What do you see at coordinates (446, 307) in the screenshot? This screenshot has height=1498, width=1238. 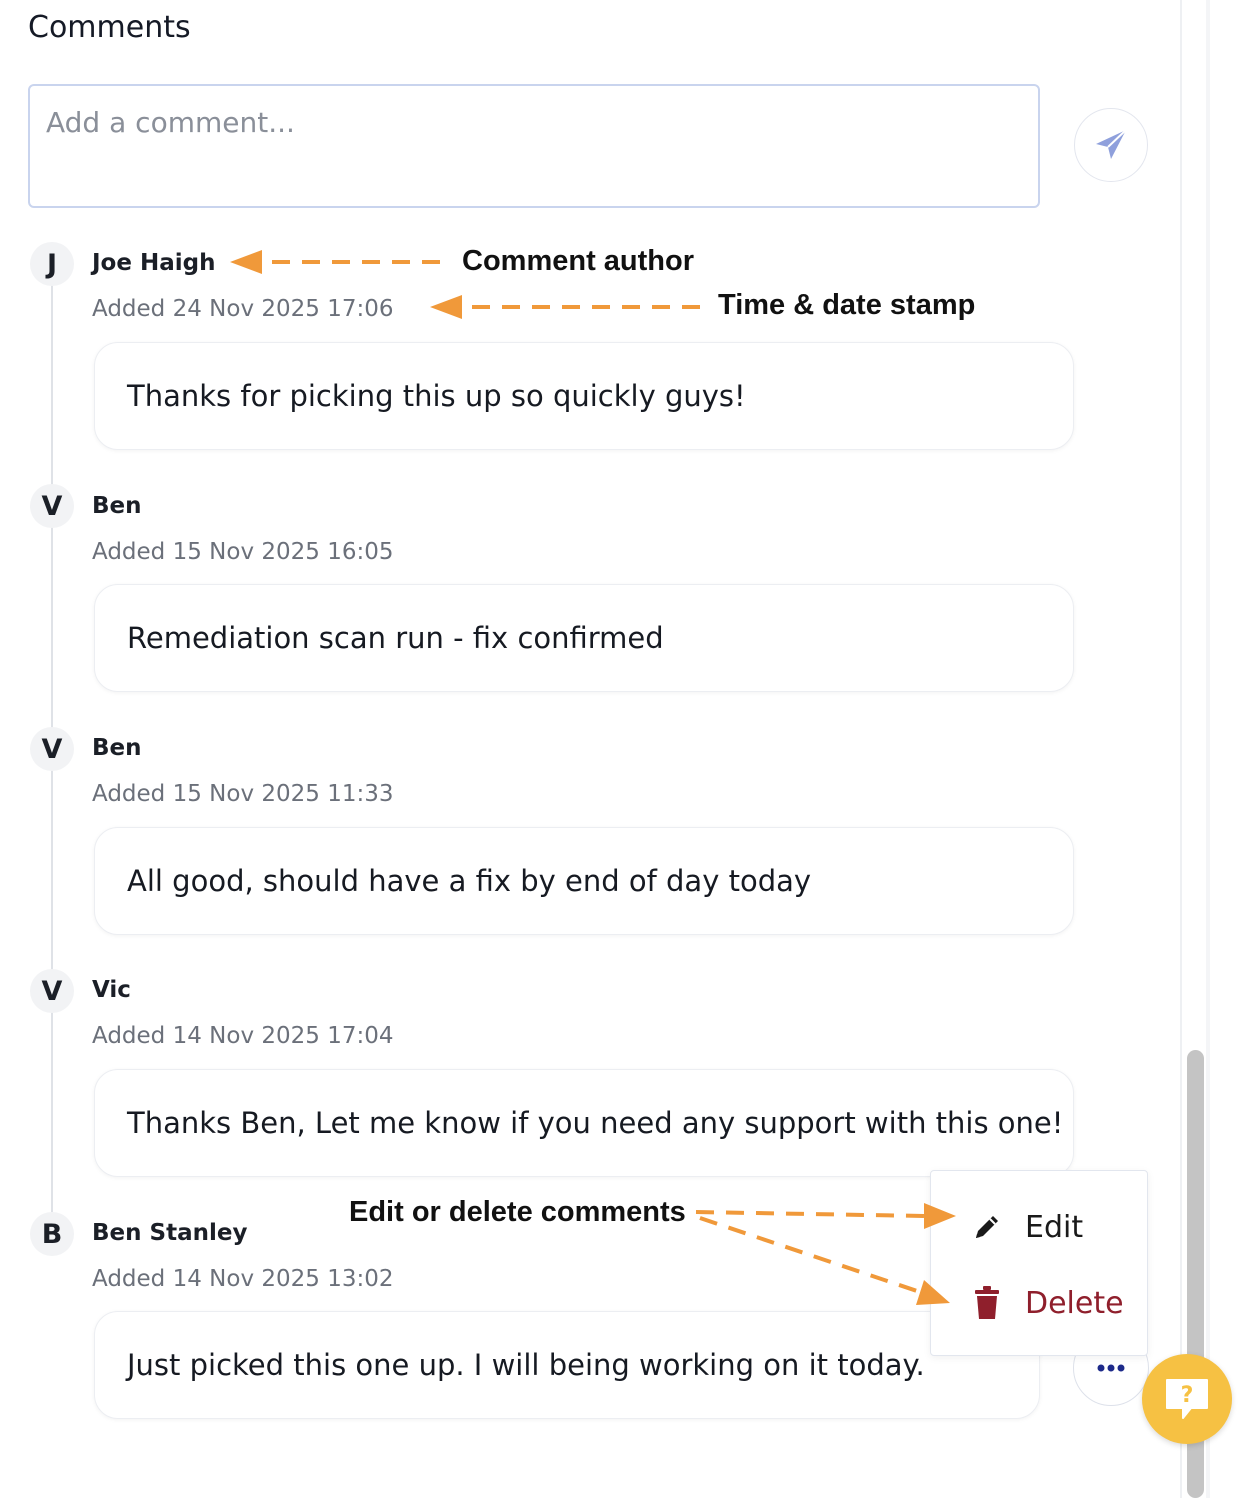 I see `annotation-arrowhead-stamp` at bounding box center [446, 307].